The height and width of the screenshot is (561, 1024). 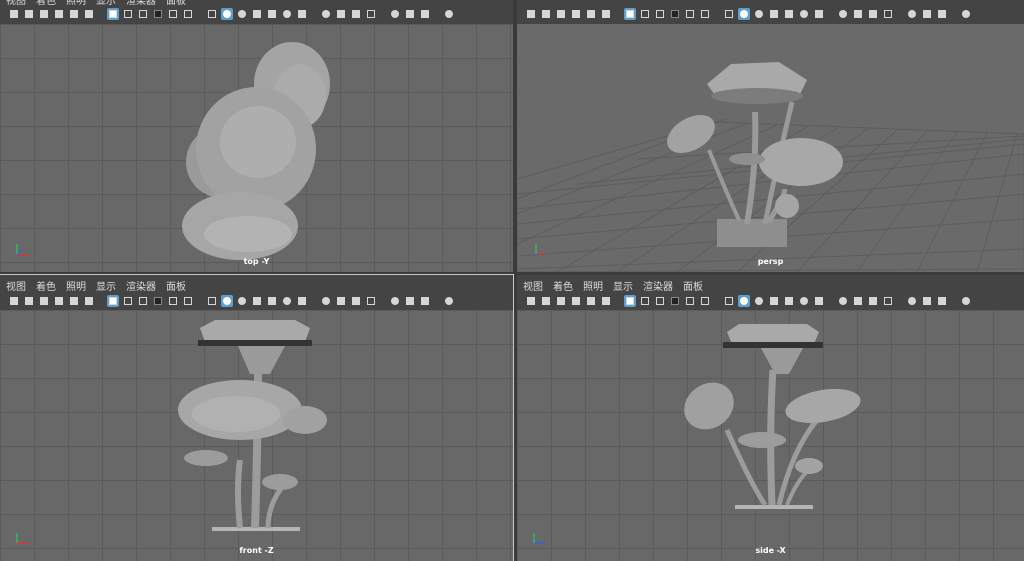 What do you see at coordinates (46, 285) in the screenshot?
I see `menu-shading: 着色` at bounding box center [46, 285].